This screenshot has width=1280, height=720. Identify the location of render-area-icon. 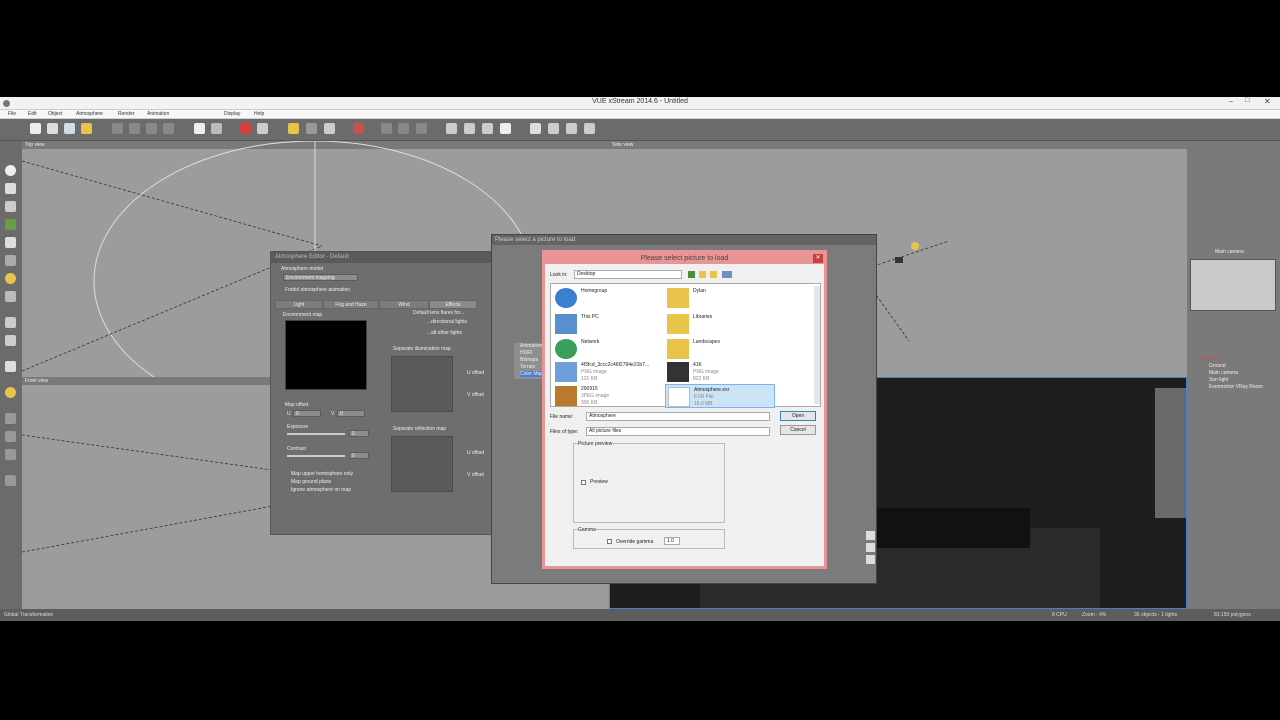
(553, 128).